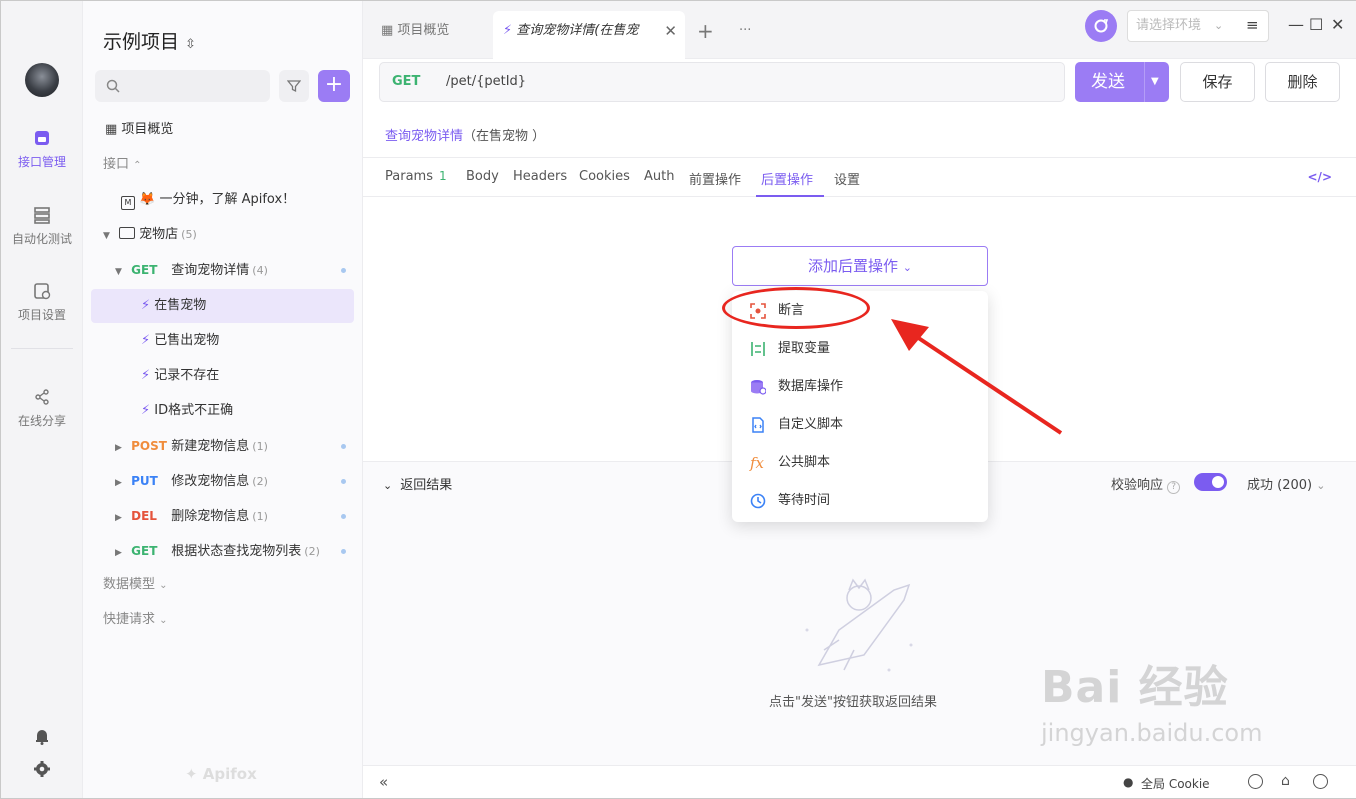 The image size is (1356, 799). I want to click on request-path: /pet/{petId}, so click(486, 81).